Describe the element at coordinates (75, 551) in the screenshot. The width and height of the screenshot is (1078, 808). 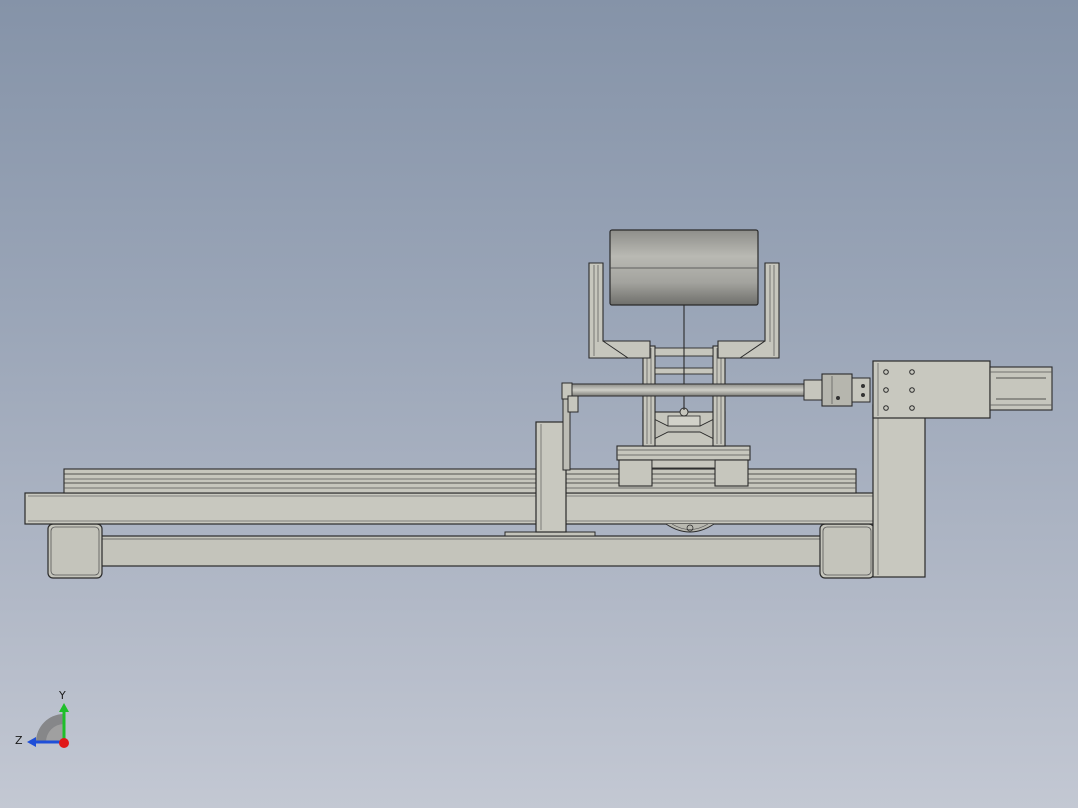
I see `base-left-foot` at that location.